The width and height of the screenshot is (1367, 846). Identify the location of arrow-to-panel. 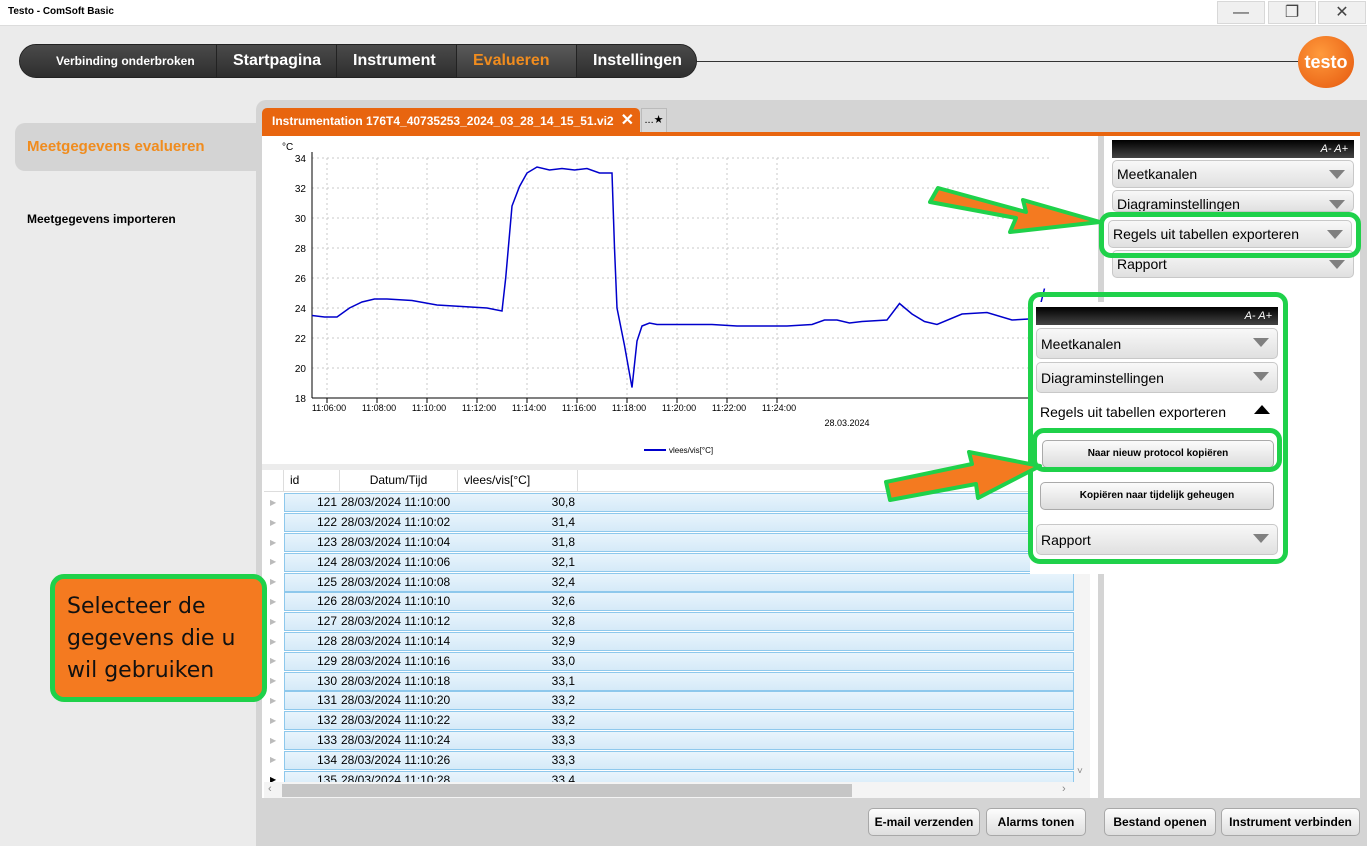
(1015, 210).